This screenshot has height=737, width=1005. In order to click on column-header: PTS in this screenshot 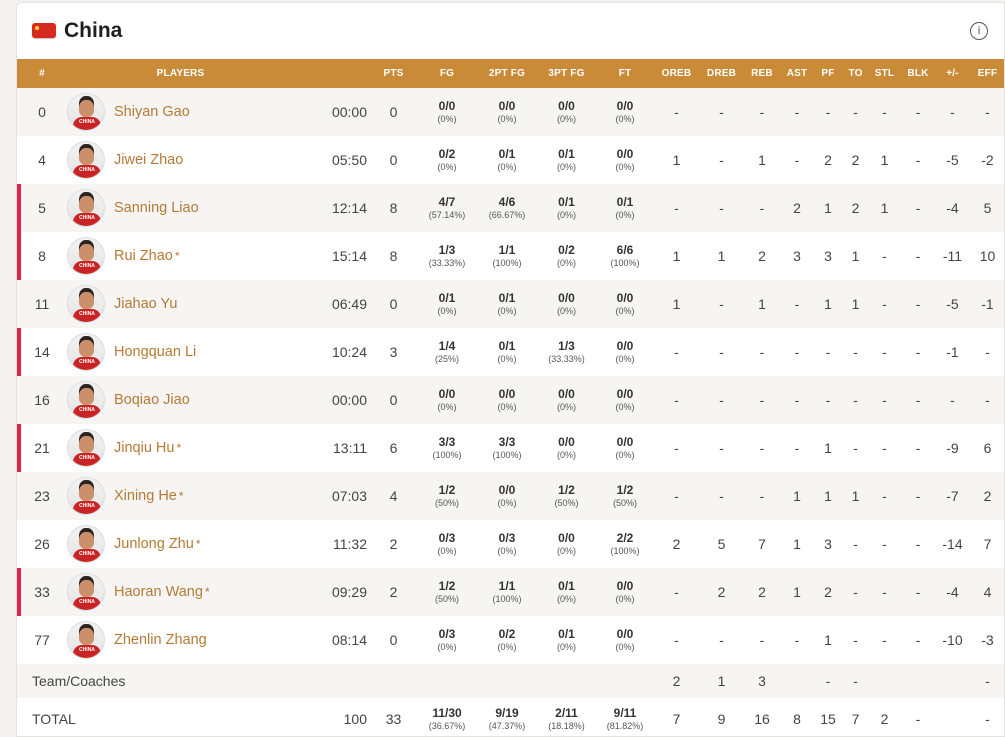, I will do `click(393, 73)`.